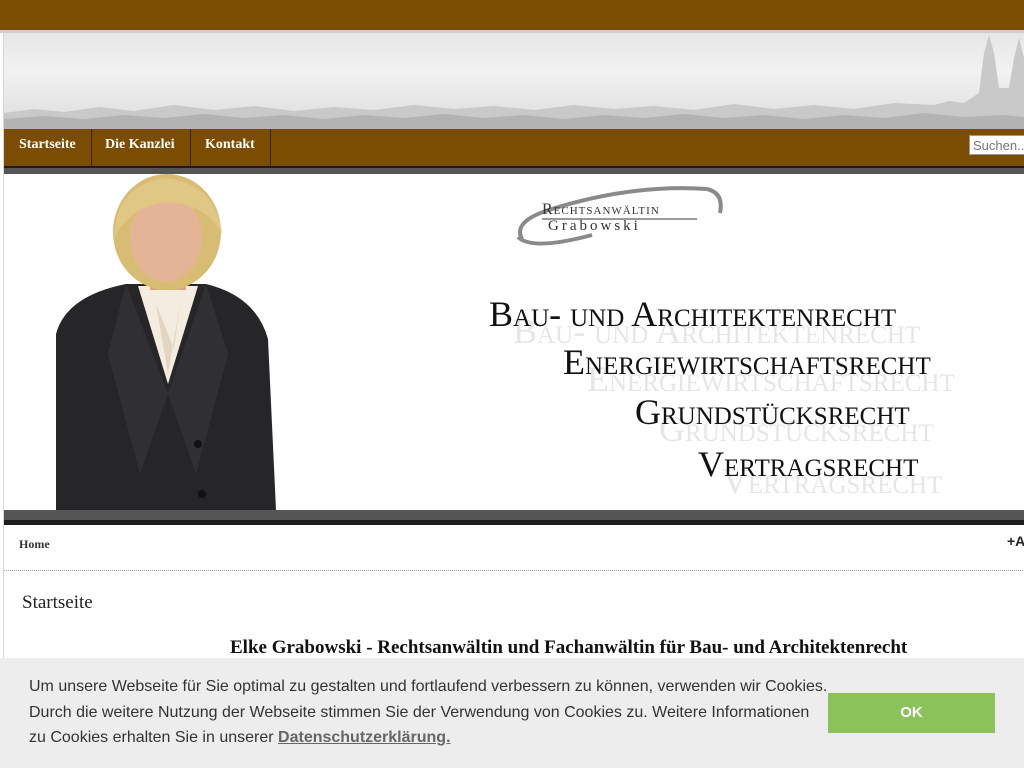  What do you see at coordinates (166, 342) in the screenshot?
I see `lawyer-portrait` at bounding box center [166, 342].